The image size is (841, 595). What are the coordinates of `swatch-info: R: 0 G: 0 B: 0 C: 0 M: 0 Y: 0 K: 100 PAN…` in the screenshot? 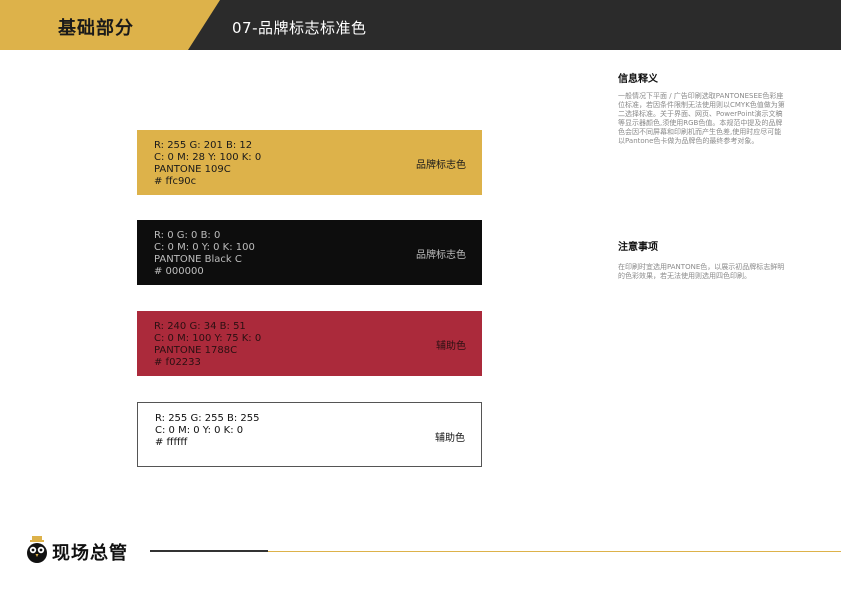 It's located at (204, 254).